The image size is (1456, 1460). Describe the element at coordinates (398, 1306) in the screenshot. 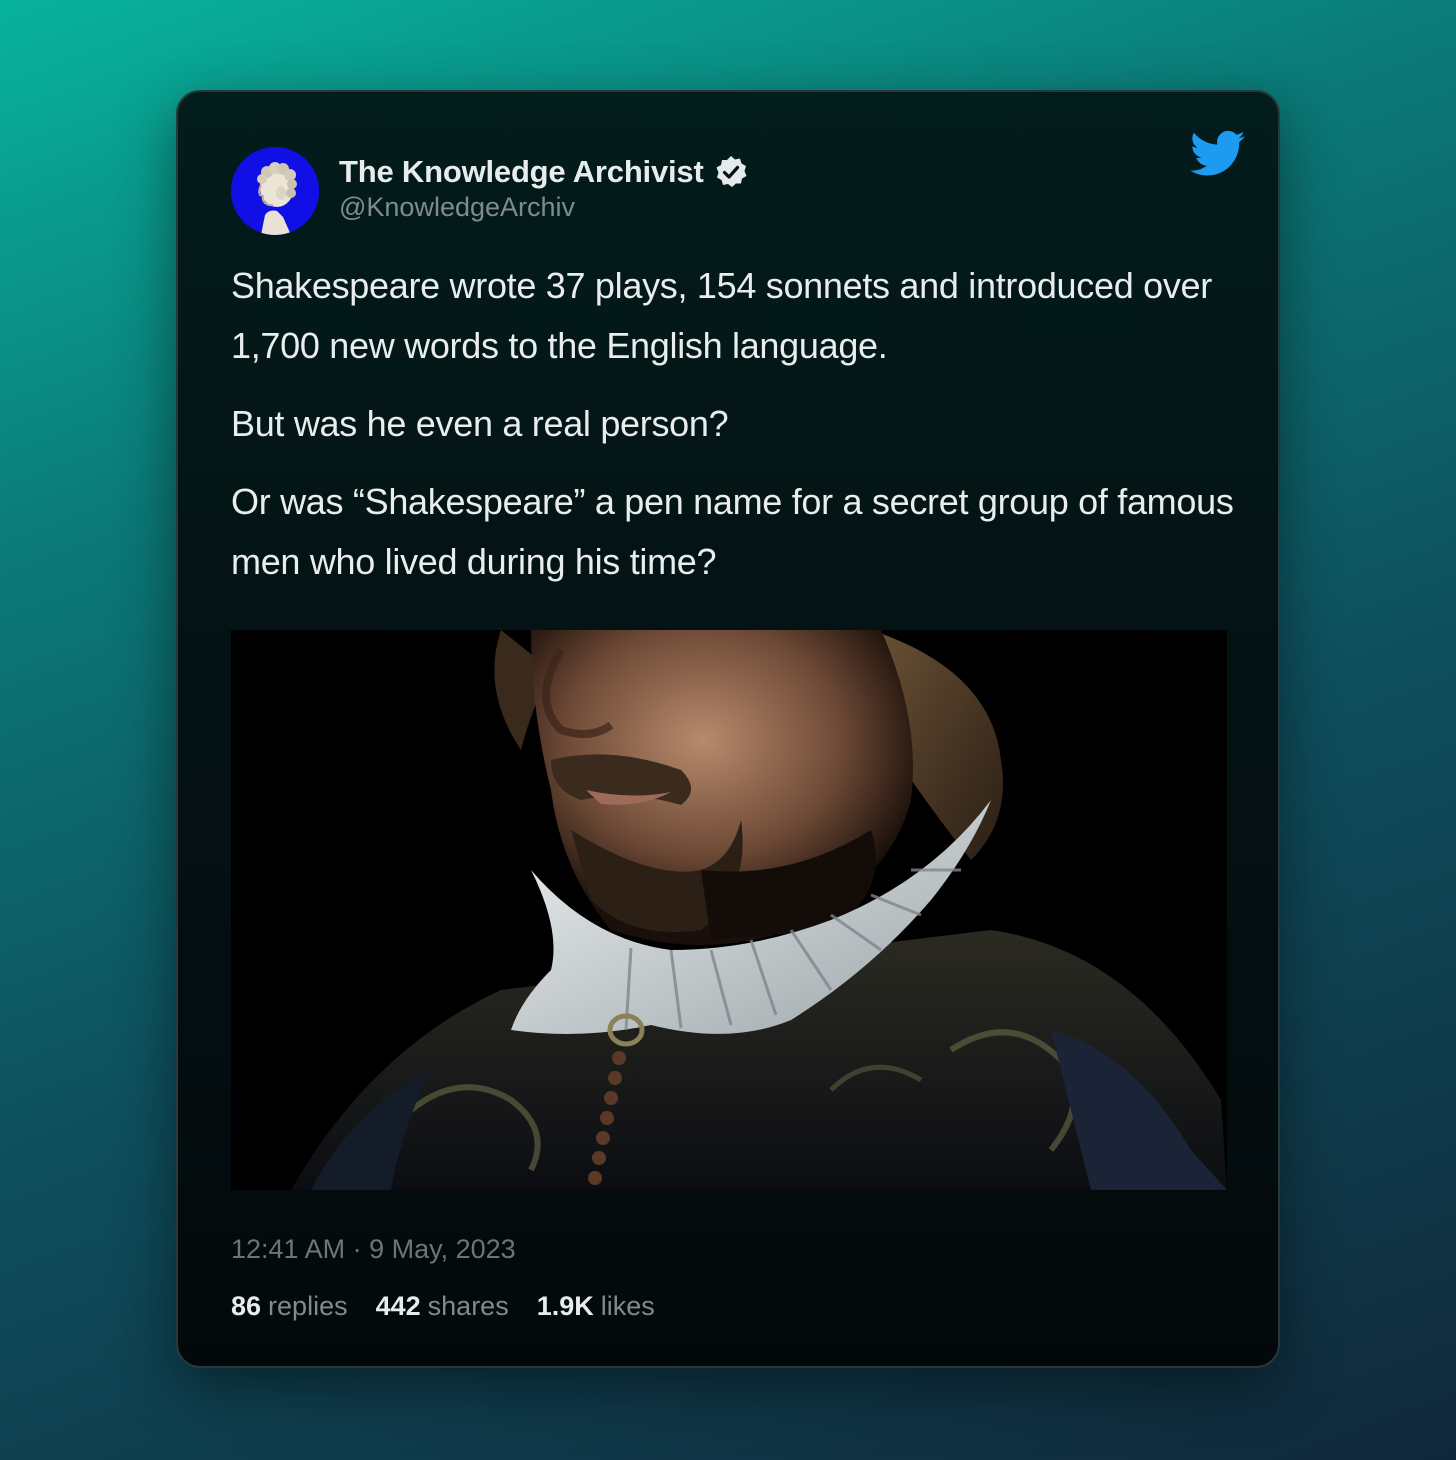

I see `shares-count: 442` at that location.